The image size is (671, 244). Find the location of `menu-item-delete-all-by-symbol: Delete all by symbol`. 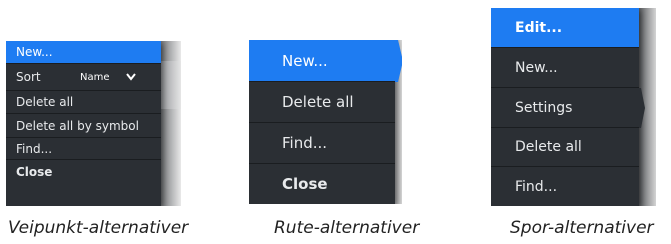

menu-item-delete-all-by-symbol: Delete all by symbol is located at coordinates (83, 126).